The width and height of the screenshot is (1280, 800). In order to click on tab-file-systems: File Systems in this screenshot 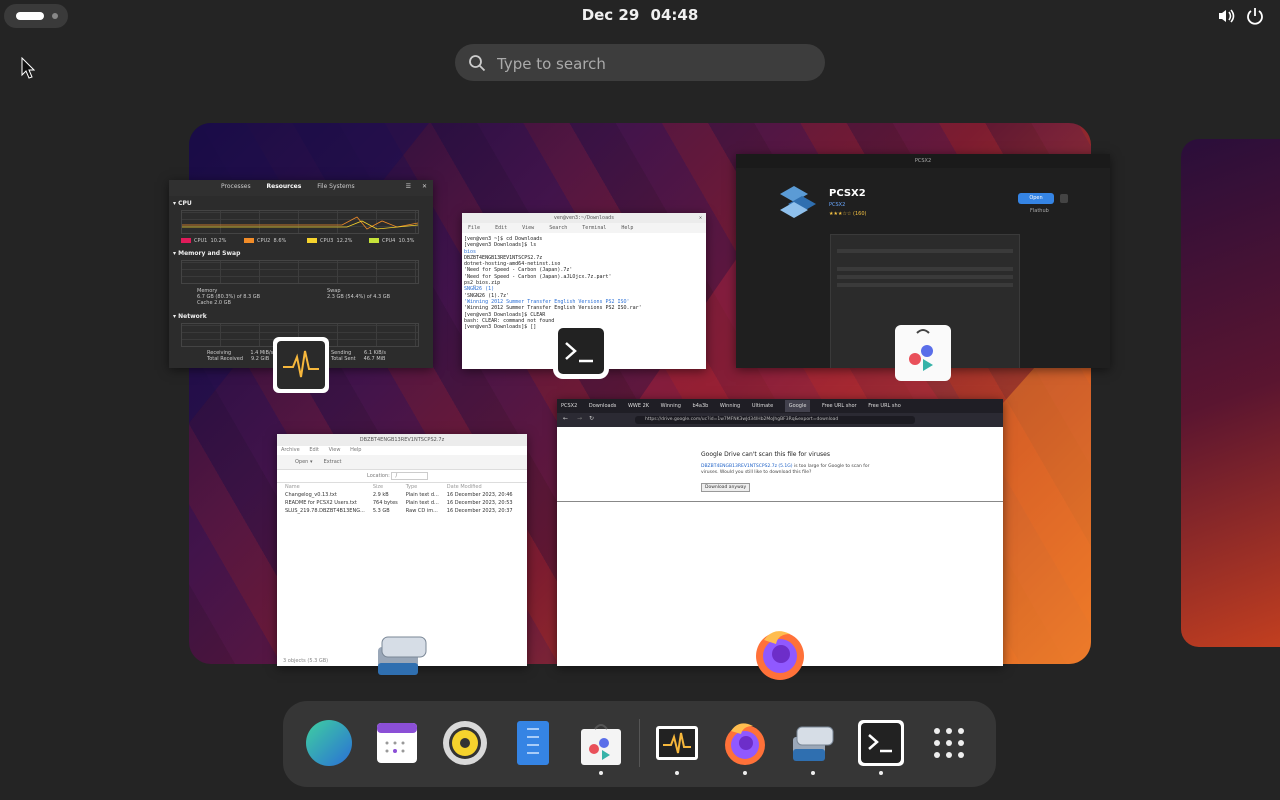, I will do `click(335, 186)`.